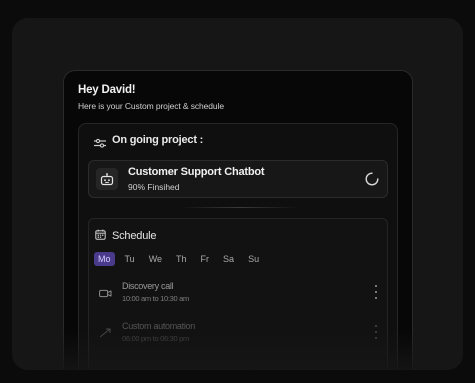 Image resolution: width=475 pixels, height=383 pixels. Describe the element at coordinates (130, 259) in the screenshot. I see `day-tab-tu: Tu` at that location.